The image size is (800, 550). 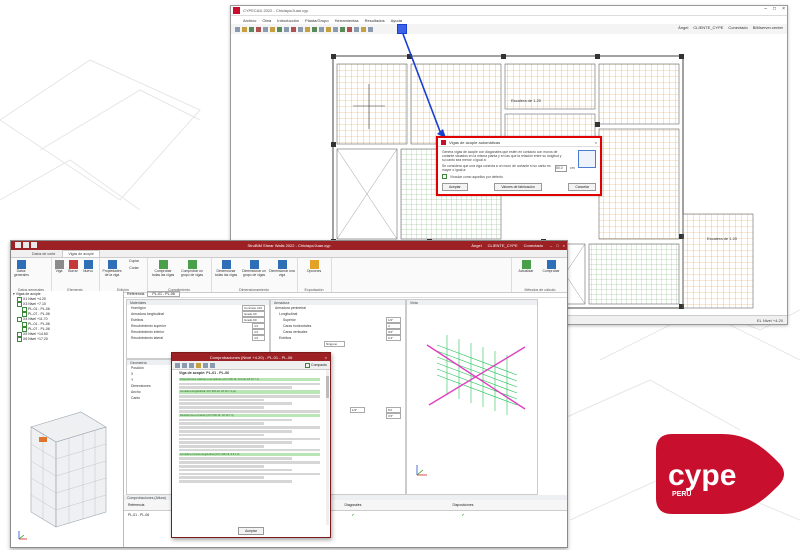 What do you see at coordinates (191, 365) in the screenshot?
I see `zoom-out-icon` at bounding box center [191, 365].